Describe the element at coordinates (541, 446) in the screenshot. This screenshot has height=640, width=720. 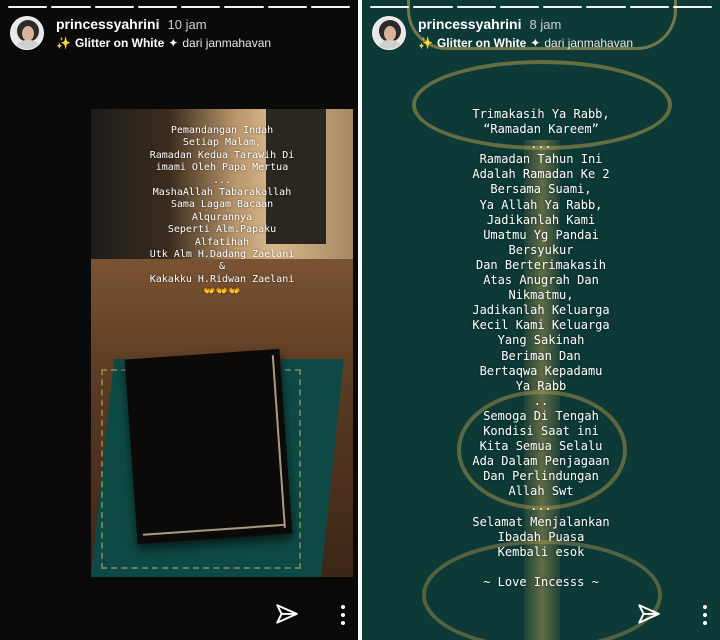
I see `caption-line: Kita Semua Selalu` at that location.